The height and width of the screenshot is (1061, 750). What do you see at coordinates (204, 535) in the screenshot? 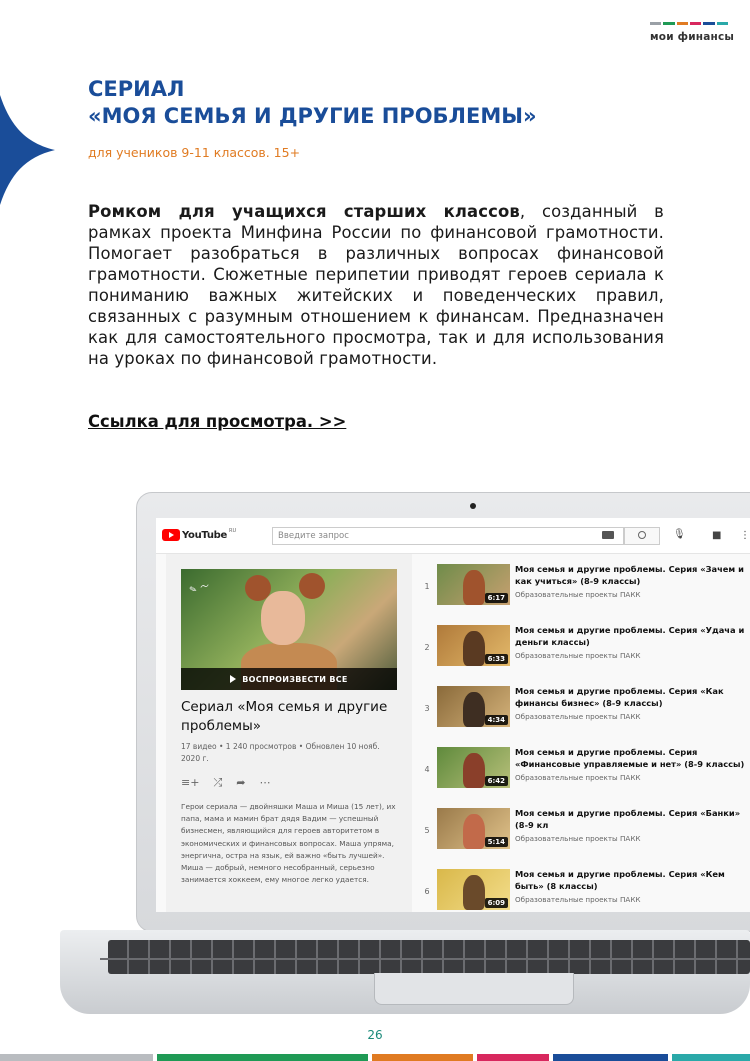
I see `youtube-logo-text: YouTube` at bounding box center [204, 535].